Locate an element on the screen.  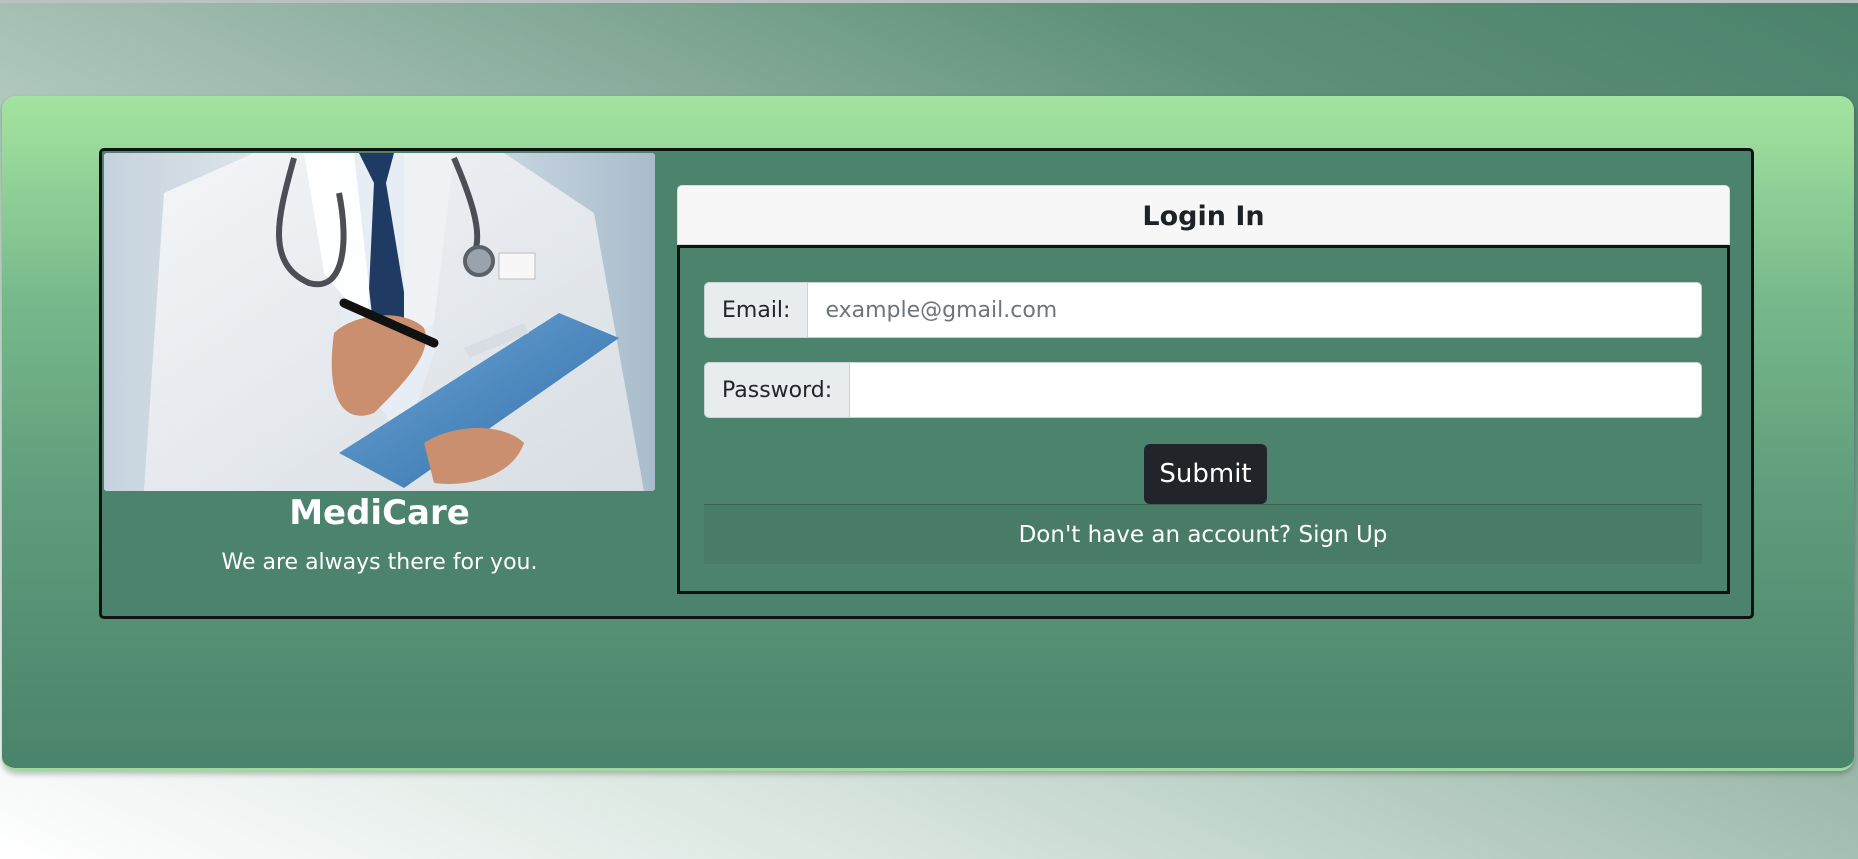
email-field-group: Email: is located at coordinates (1203, 310).